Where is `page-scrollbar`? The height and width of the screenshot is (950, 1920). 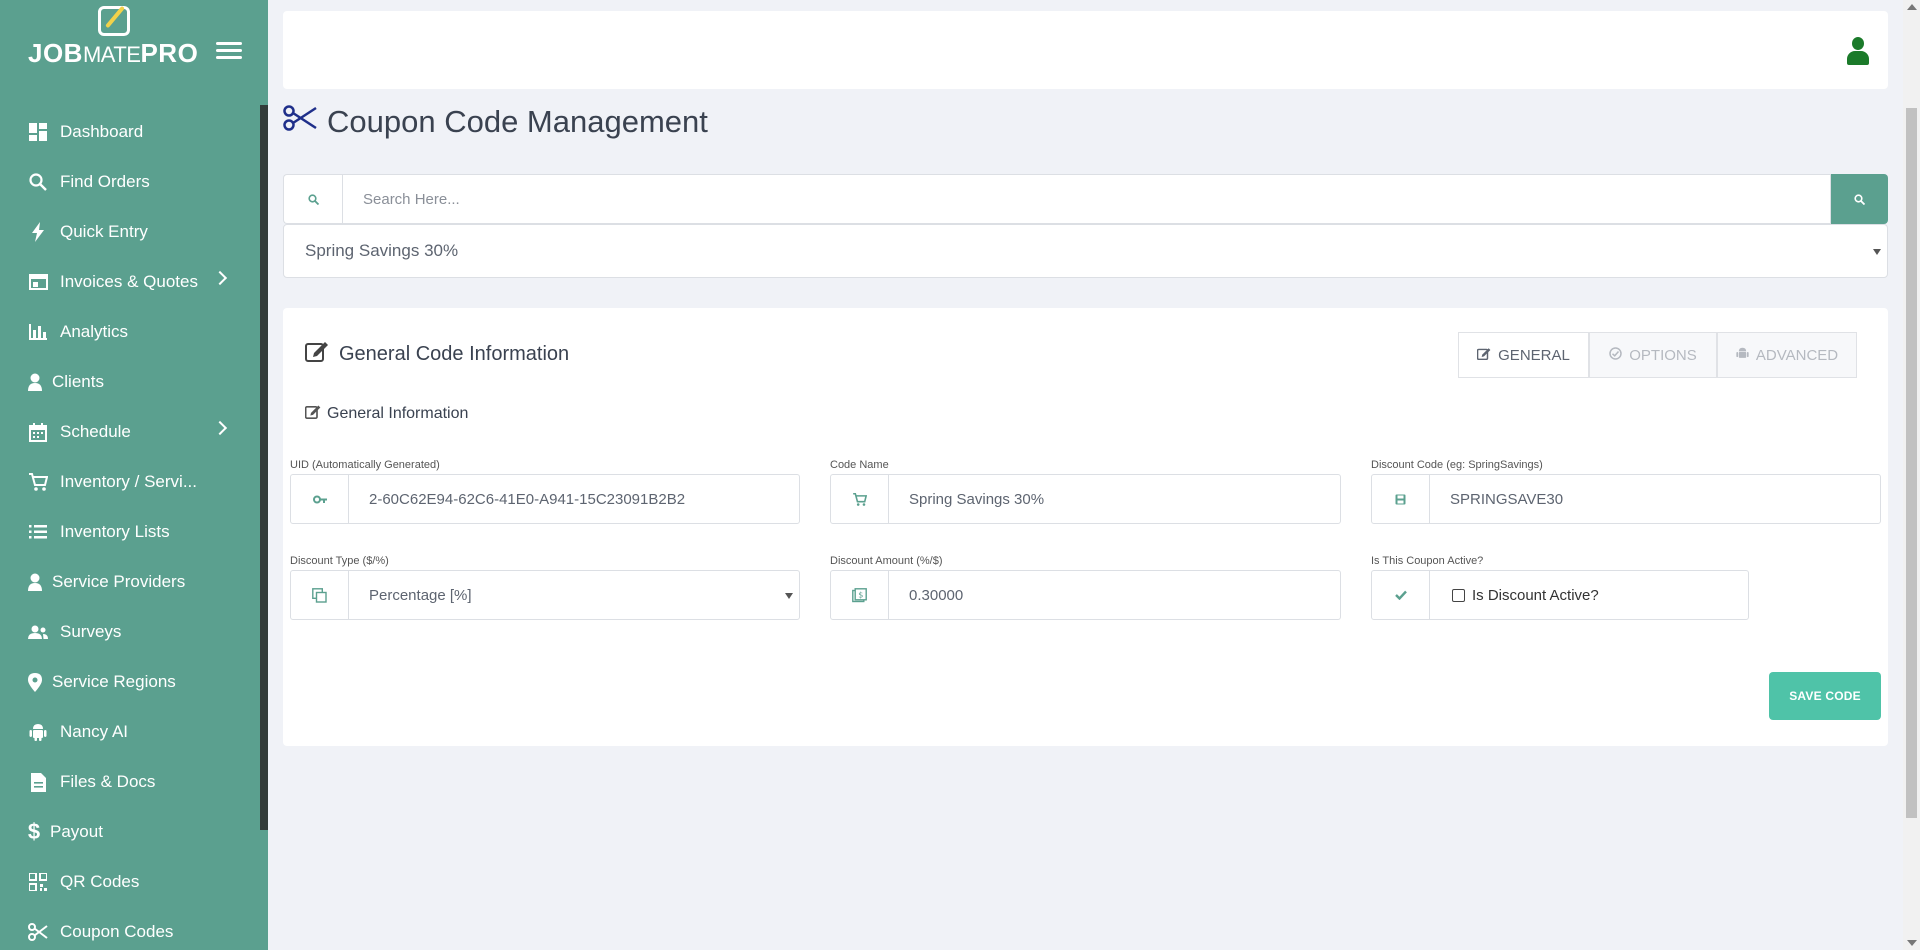 page-scrollbar is located at coordinates (1911, 475).